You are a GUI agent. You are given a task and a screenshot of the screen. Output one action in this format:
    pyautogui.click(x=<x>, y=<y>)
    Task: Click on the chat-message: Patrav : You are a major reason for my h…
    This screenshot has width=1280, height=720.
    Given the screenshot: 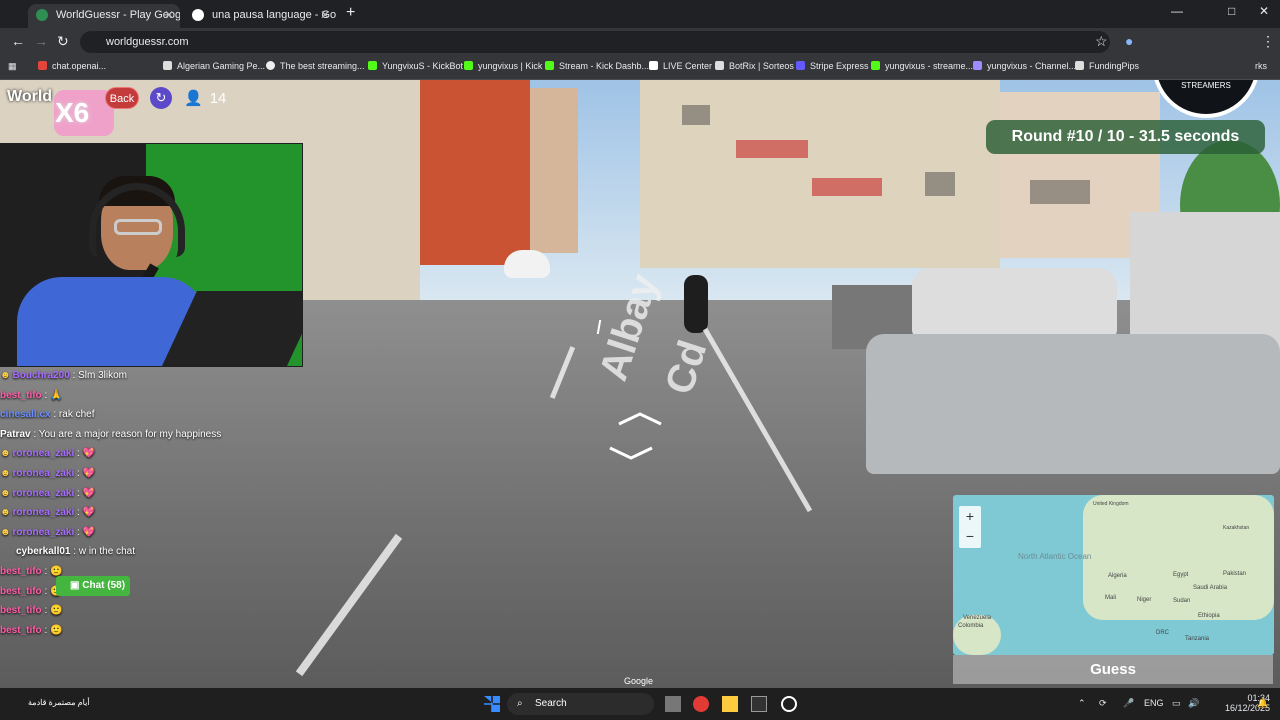 What is the action you would take?
    pyautogui.click(x=111, y=434)
    